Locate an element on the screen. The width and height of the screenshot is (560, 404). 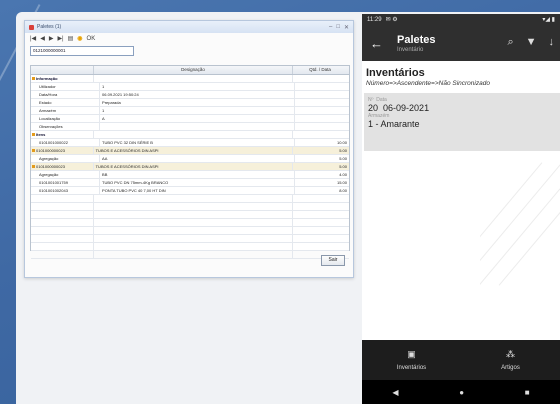
row-code: Itens is located at coordinates (62, 134).